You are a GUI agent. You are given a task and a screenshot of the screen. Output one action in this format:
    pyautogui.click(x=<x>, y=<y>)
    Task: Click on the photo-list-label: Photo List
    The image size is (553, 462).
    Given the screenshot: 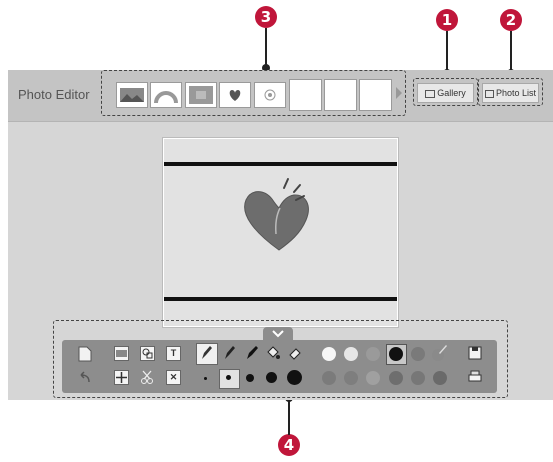 What is the action you would take?
    pyautogui.click(x=516, y=93)
    